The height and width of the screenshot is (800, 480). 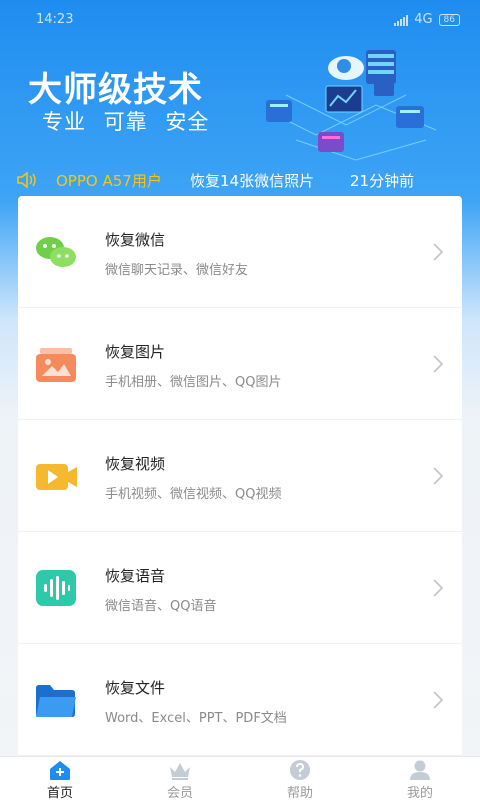 I want to click on wechat-icon, so click(x=56, y=252).